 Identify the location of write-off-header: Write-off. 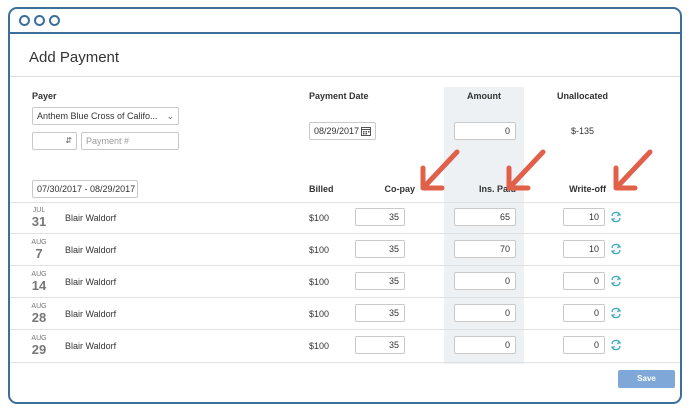
(587, 189).